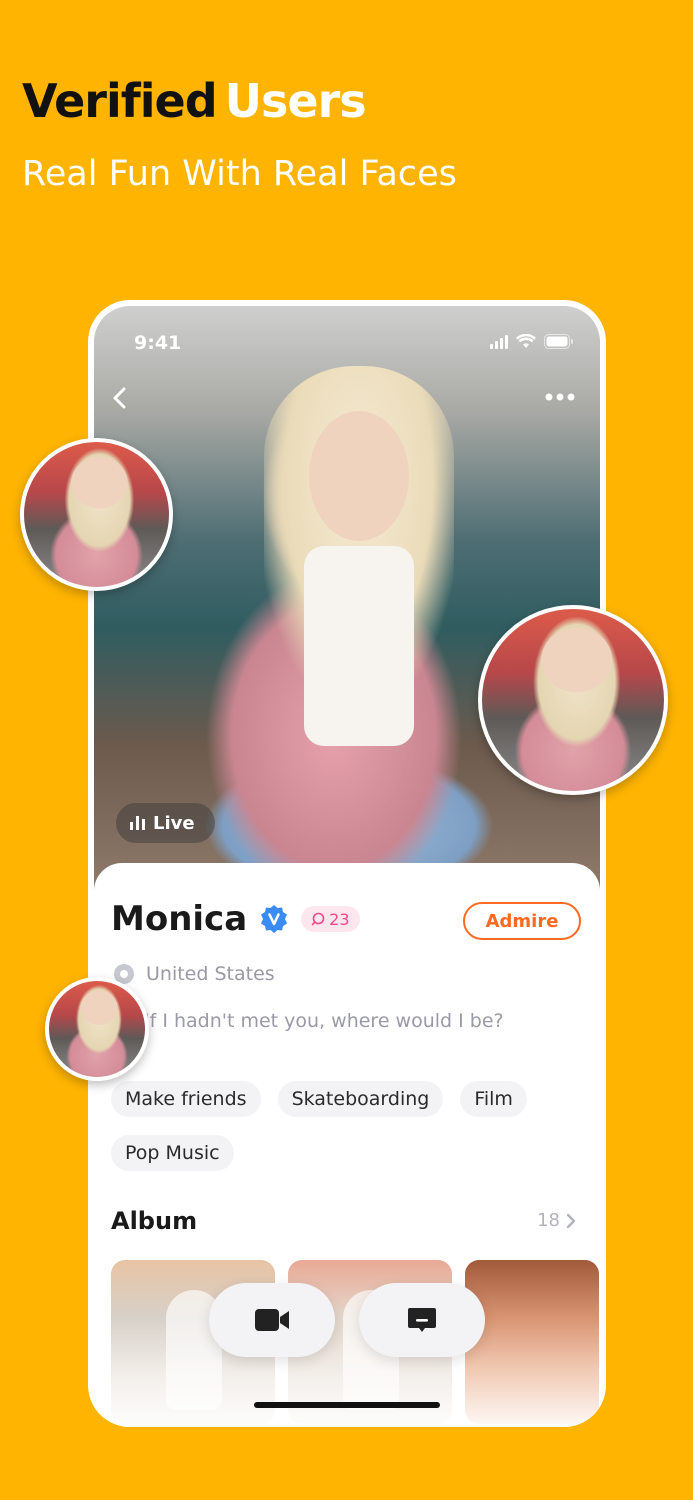 This screenshot has width=693, height=1500. I want to click on album-count: 18, so click(548, 1220).